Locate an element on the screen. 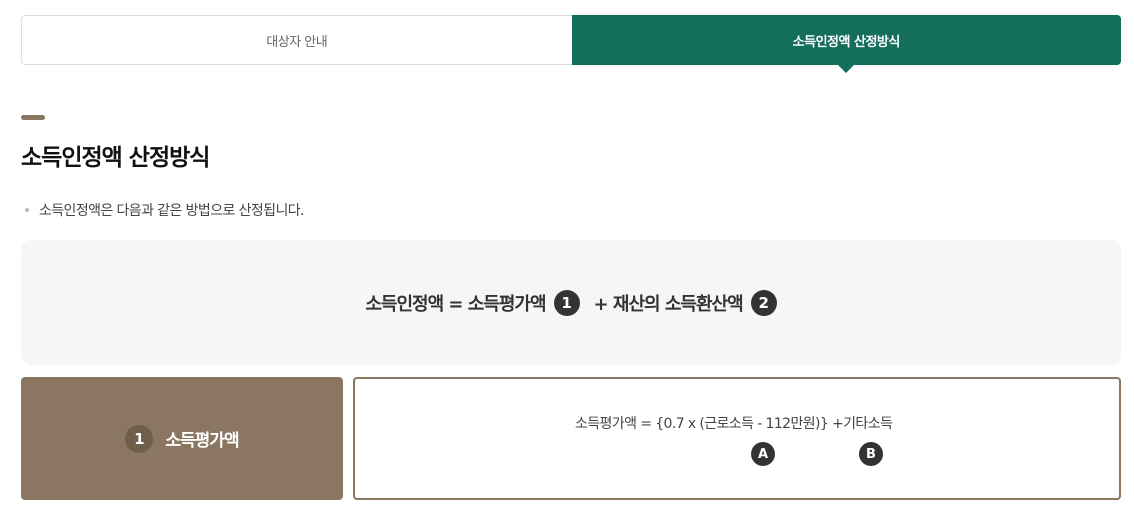 The image size is (1134, 518). description-bullet: 소득인정액은 다음과 같은 방법으로 산정됩니다. is located at coordinates (164, 210).